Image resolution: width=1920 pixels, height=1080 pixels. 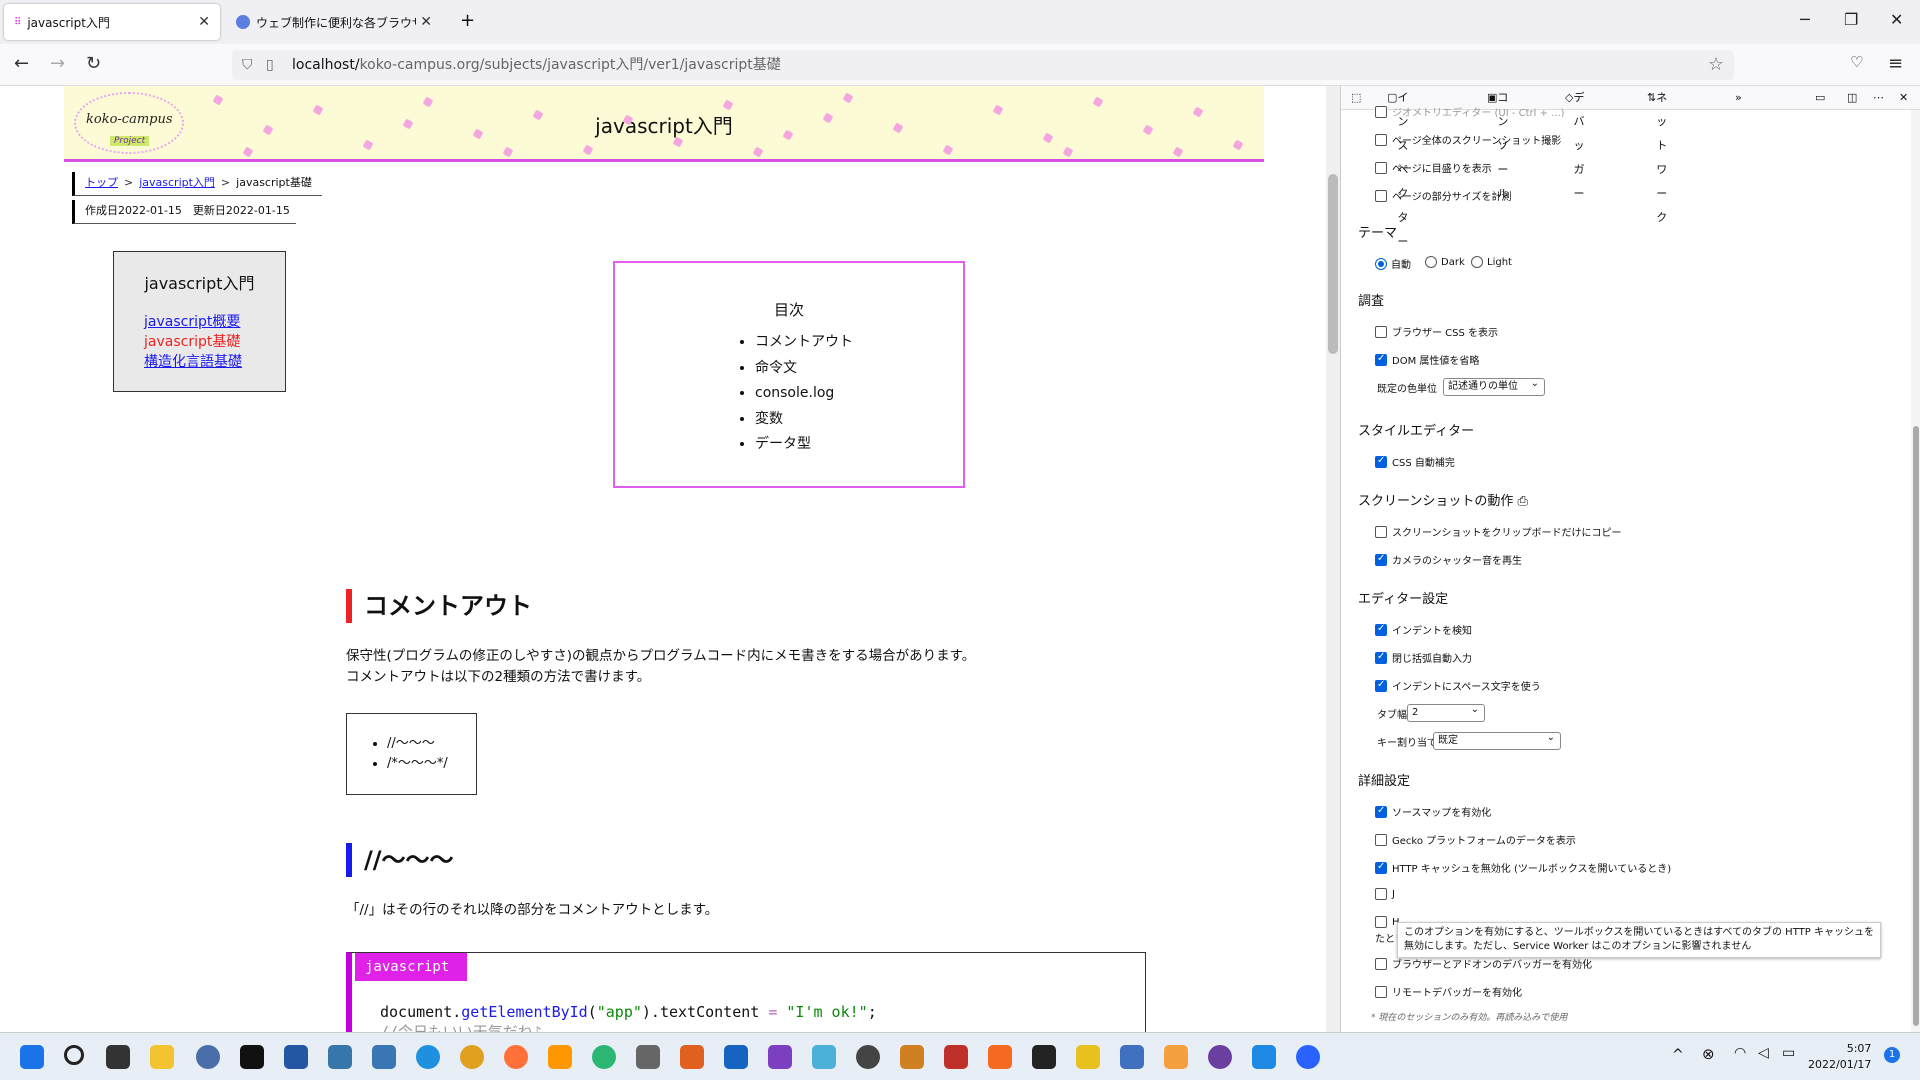 What do you see at coordinates (1448, 559) in the screenshot?
I see `checkbox-shutter-sound: カメラのシャッター音を再生` at bounding box center [1448, 559].